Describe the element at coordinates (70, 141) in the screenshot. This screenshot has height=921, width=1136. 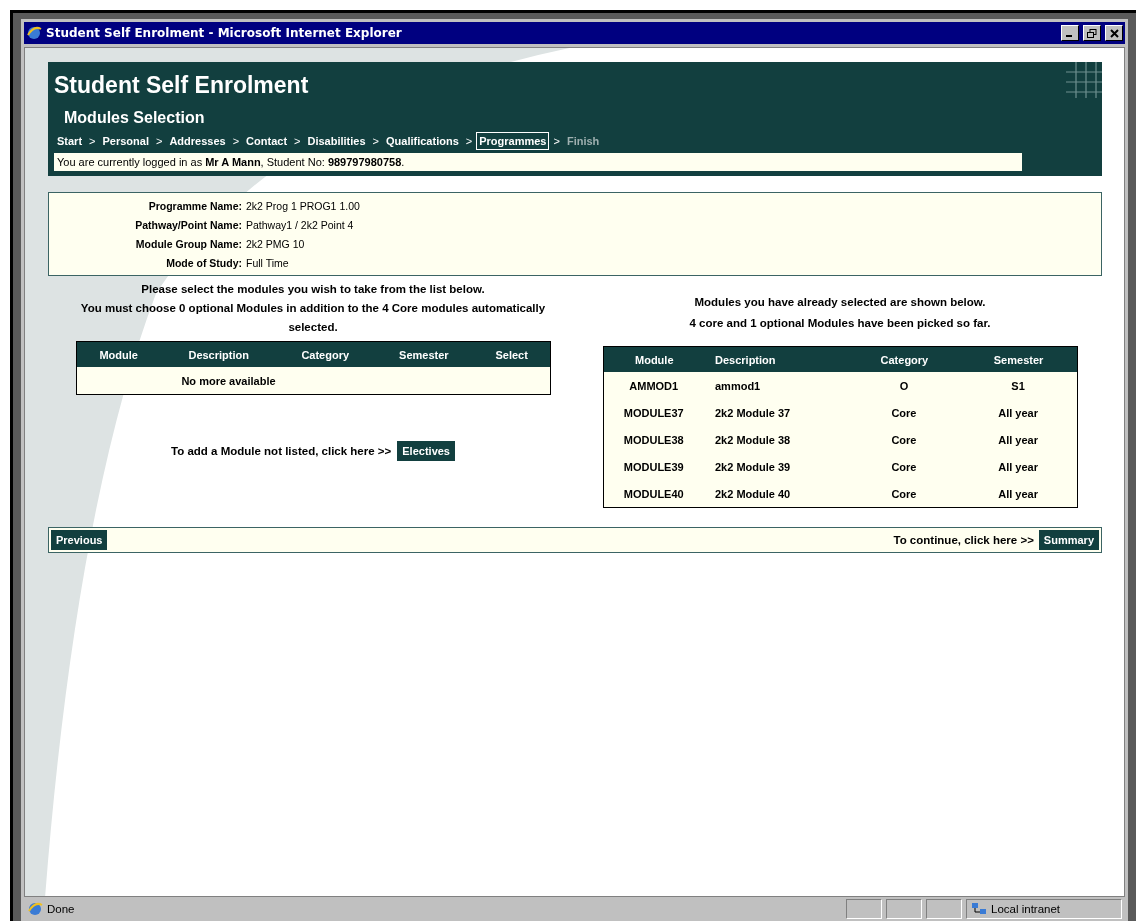
I see `breadcrumb-link: Start` at that location.